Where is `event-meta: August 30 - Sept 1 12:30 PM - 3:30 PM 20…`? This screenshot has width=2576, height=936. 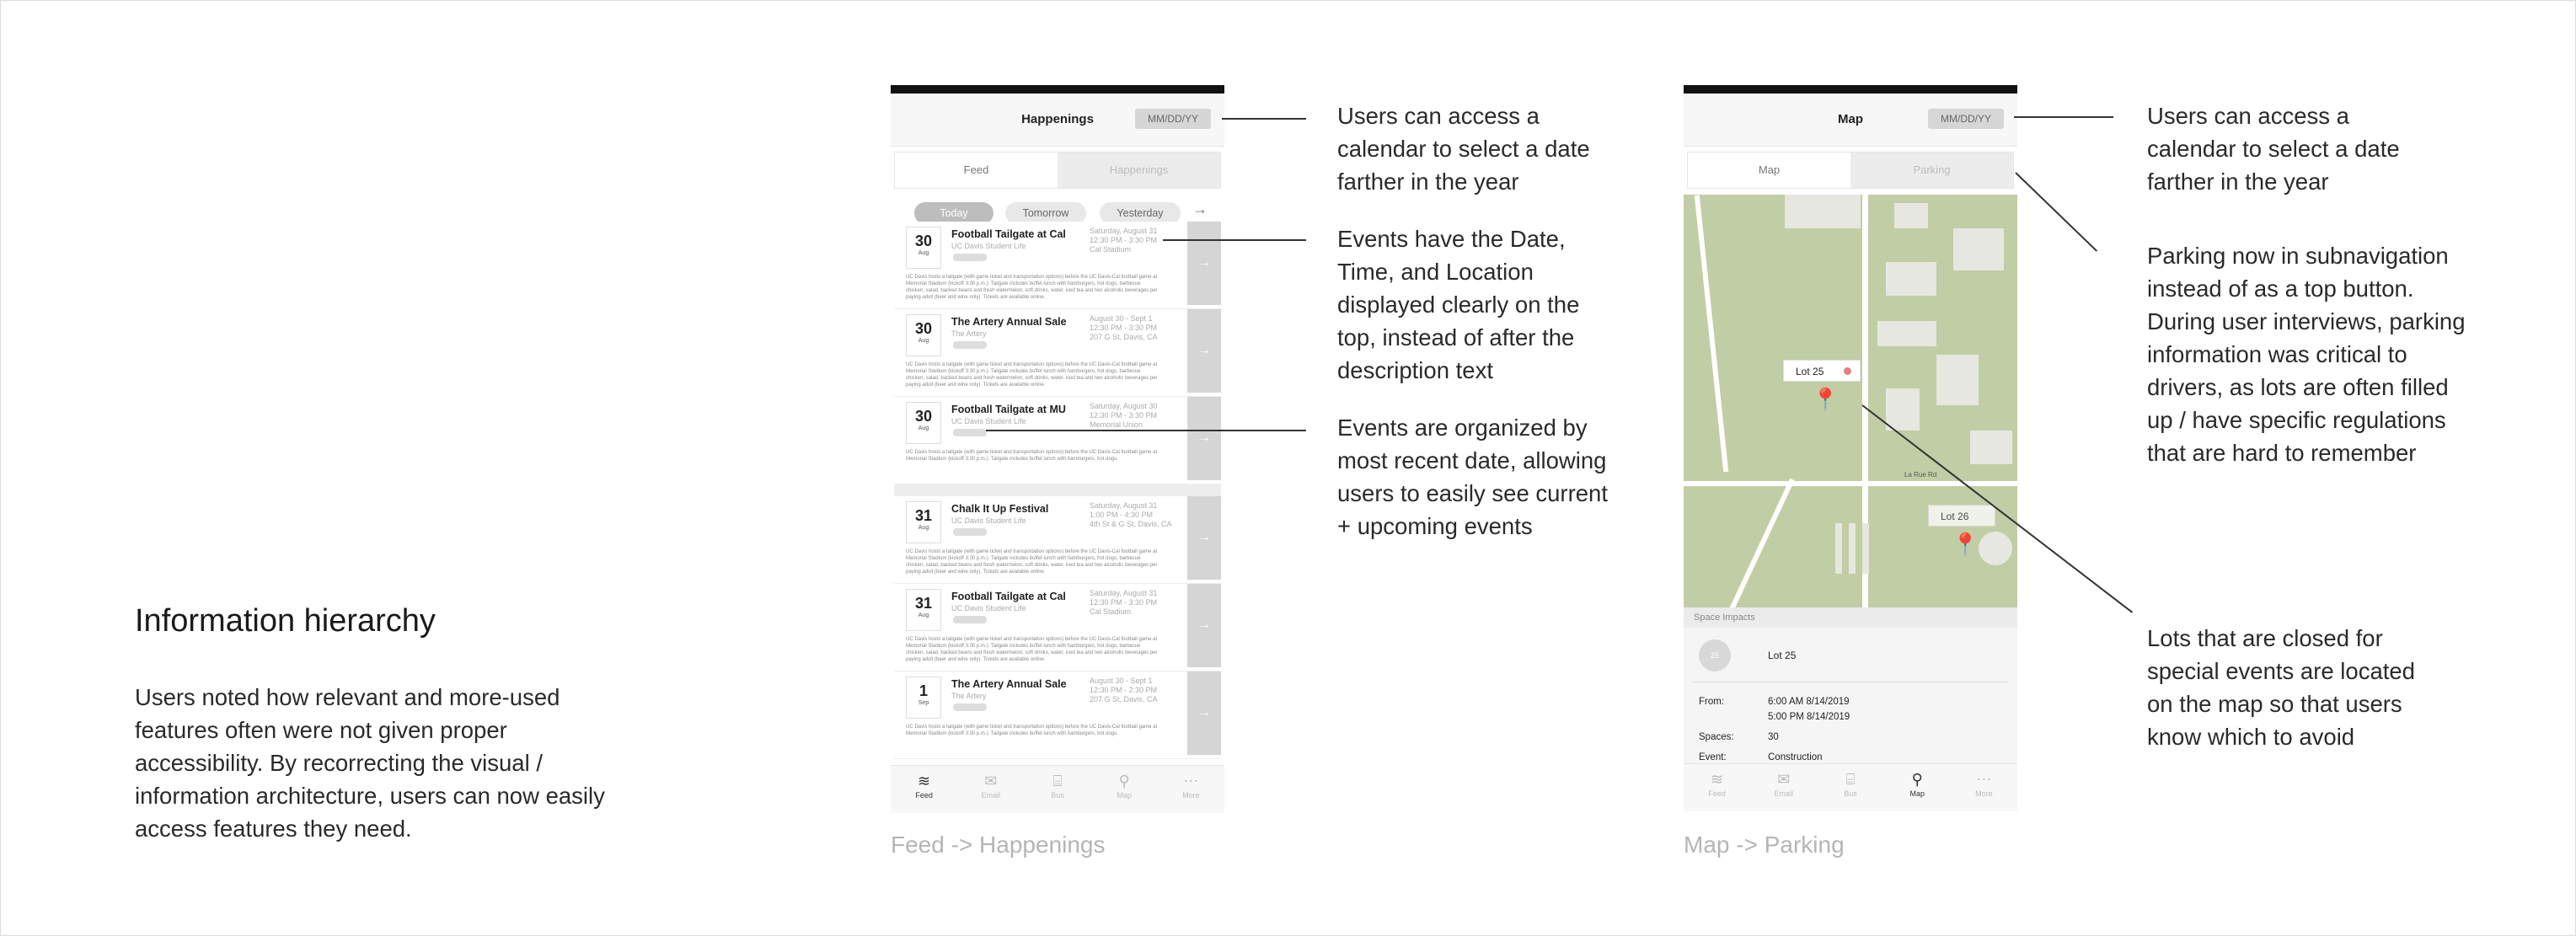
event-meta: August 30 - Sept 1 12:30 PM - 3:30 PM 20… is located at coordinates (1124, 327).